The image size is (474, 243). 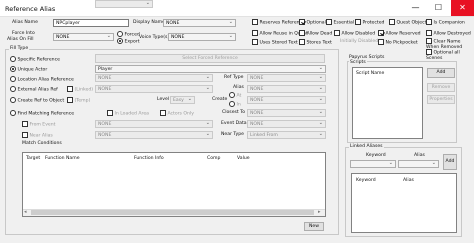 What do you see at coordinates (373, 164) in the screenshot?
I see `linked-keyword-select` at bounding box center [373, 164].